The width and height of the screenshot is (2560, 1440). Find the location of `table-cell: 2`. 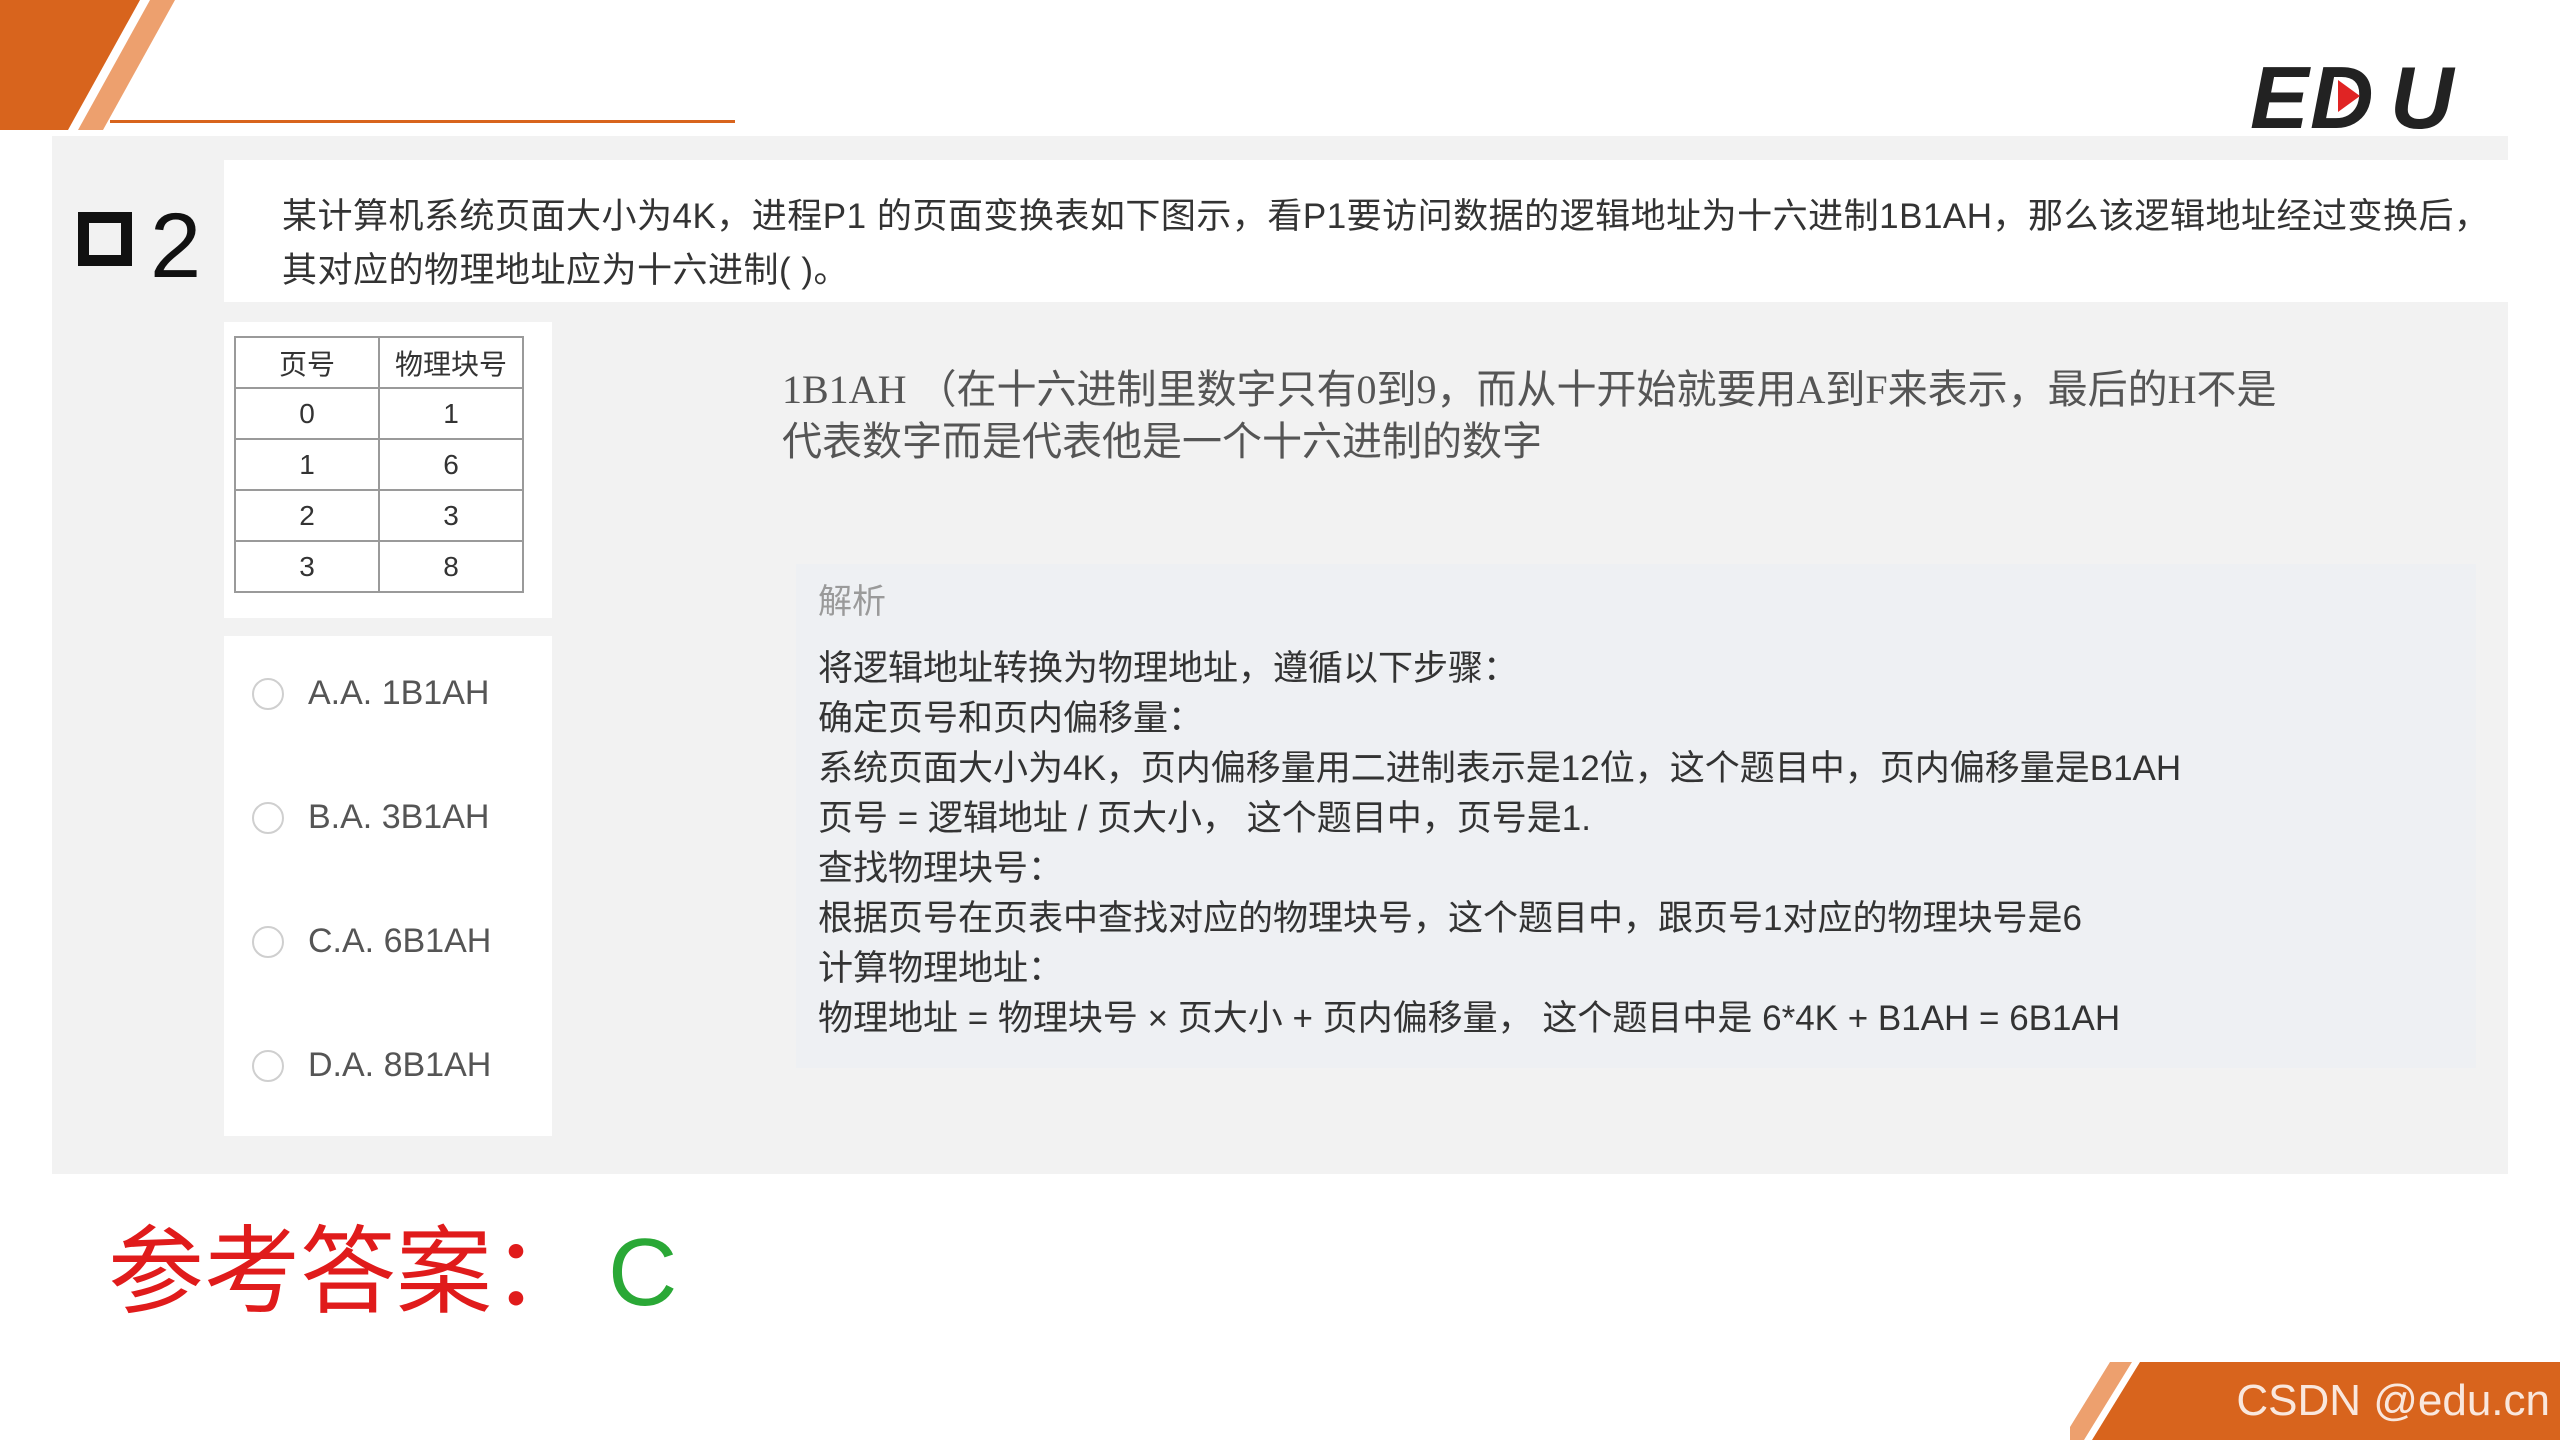

table-cell: 2 is located at coordinates (307, 515).